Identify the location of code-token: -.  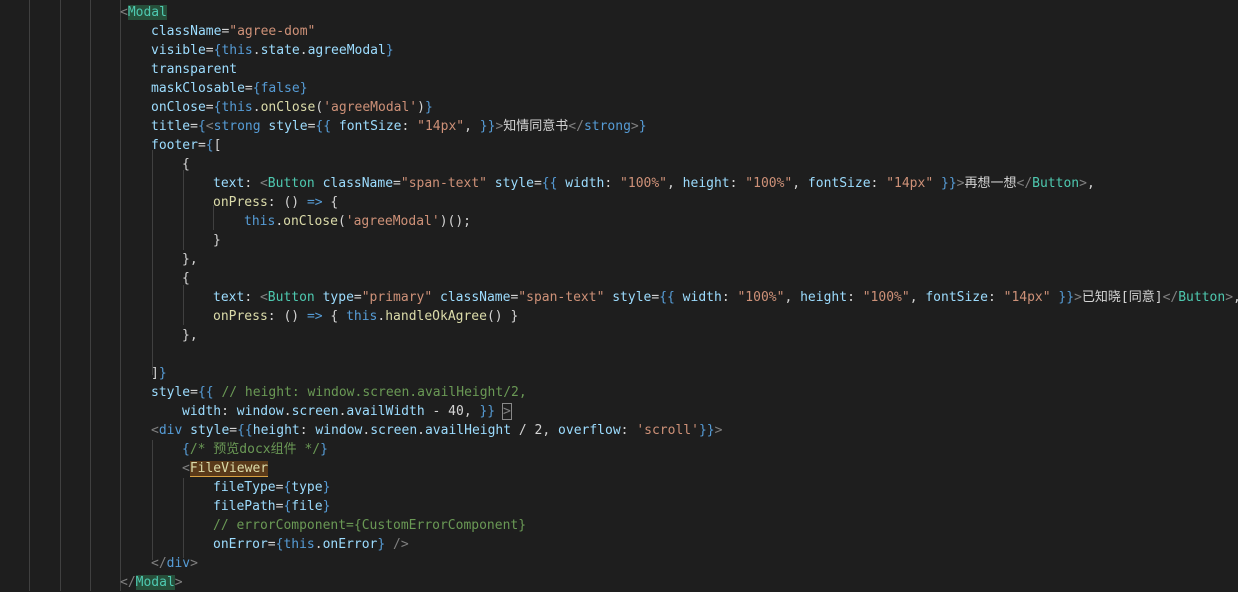
(436, 411).